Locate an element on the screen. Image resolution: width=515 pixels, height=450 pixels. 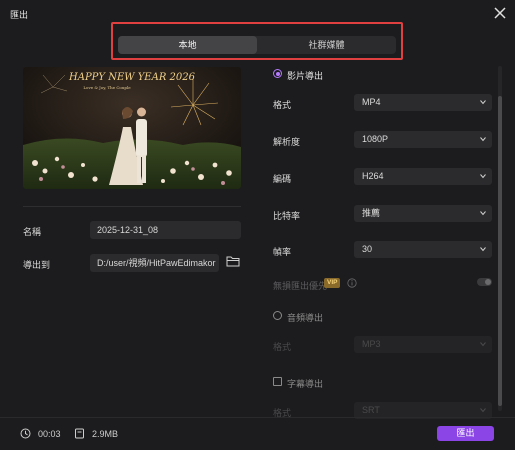
vip-badge: VIP is located at coordinates (332, 283).